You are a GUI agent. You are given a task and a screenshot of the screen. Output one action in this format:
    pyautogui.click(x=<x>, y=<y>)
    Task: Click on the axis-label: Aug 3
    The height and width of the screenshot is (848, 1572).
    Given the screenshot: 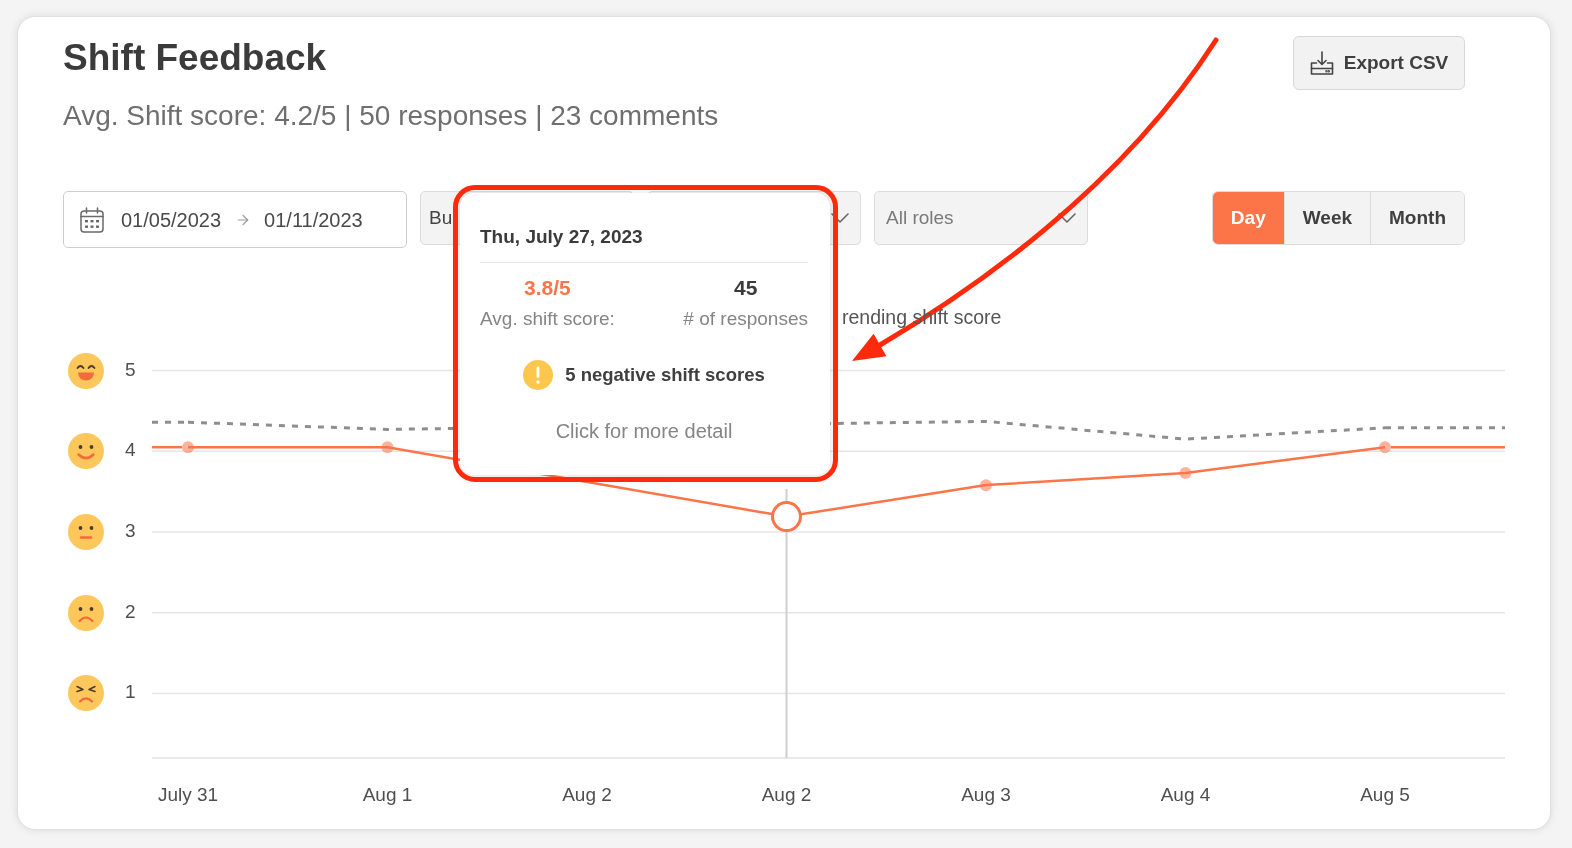 What is the action you would take?
    pyautogui.click(x=986, y=795)
    